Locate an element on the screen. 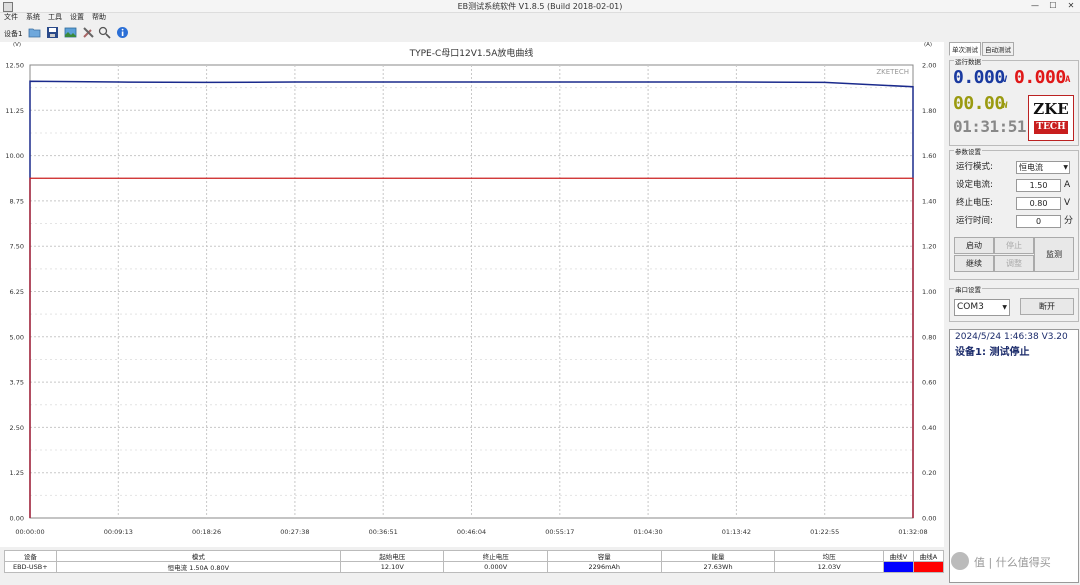 The height and width of the screenshot is (585, 1080). left-tick-label: 3.75 is located at coordinates (17, 383).